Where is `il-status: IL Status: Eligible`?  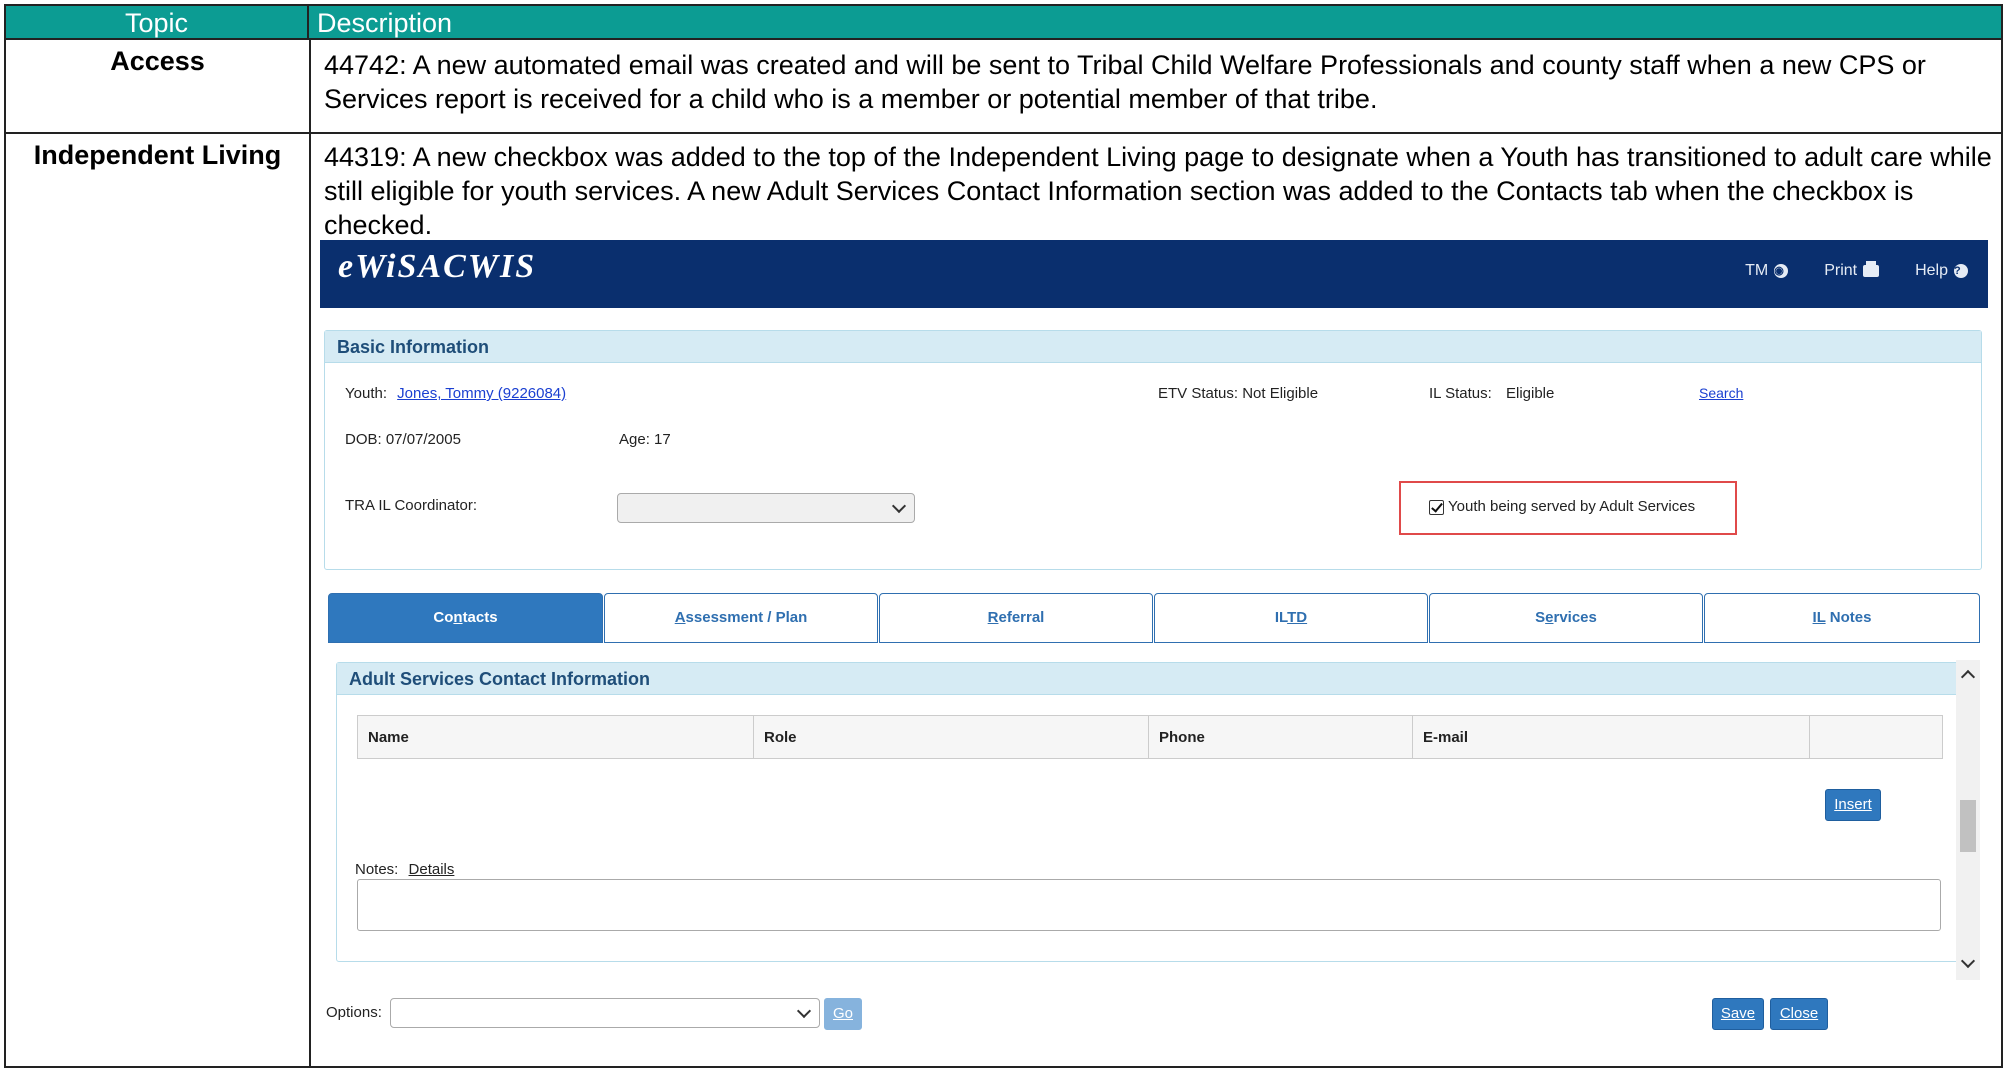 il-status: IL Status: Eligible is located at coordinates (1491, 393).